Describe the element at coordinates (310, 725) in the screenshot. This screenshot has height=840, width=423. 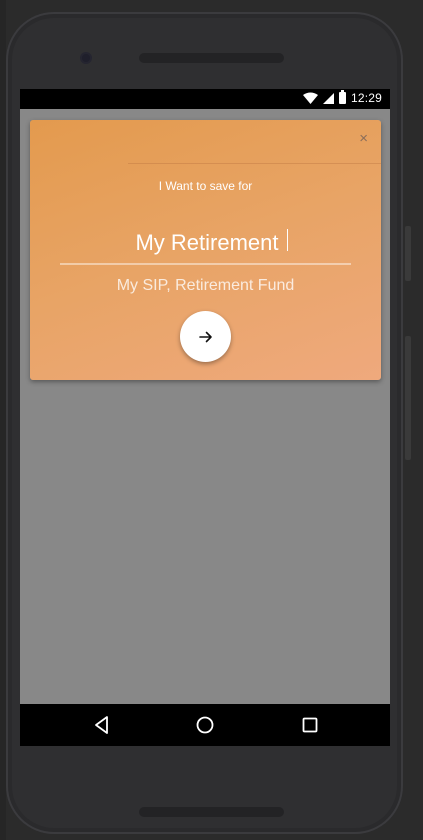
I see `recents-icon` at that location.